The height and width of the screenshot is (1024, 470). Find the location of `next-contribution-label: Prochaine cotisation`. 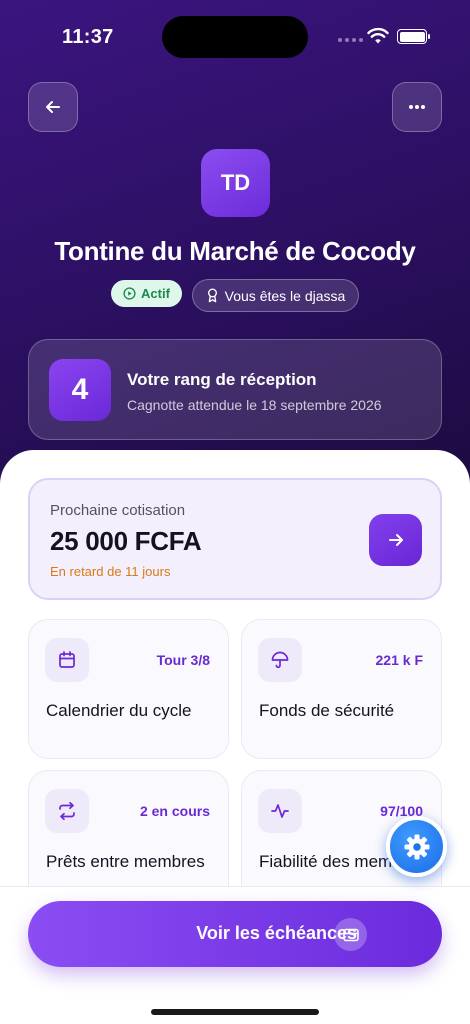

next-contribution-label: Prochaine cotisation is located at coordinates (118, 510).